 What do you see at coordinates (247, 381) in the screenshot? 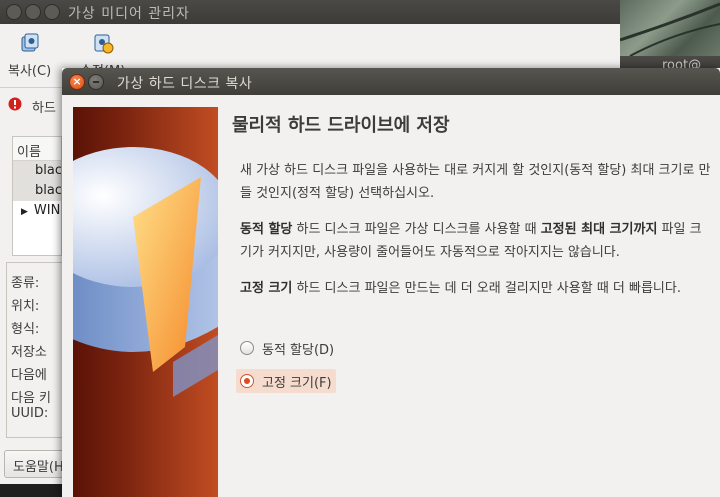
I see `fixed-radio` at bounding box center [247, 381].